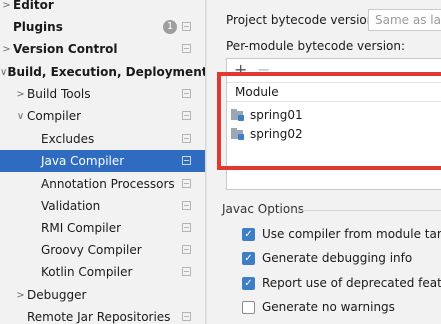 The height and width of the screenshot is (324, 441). I want to click on sidebar-item-build-execution-deployment: ∨ Build, Execution, Deployment, so click(102, 72).